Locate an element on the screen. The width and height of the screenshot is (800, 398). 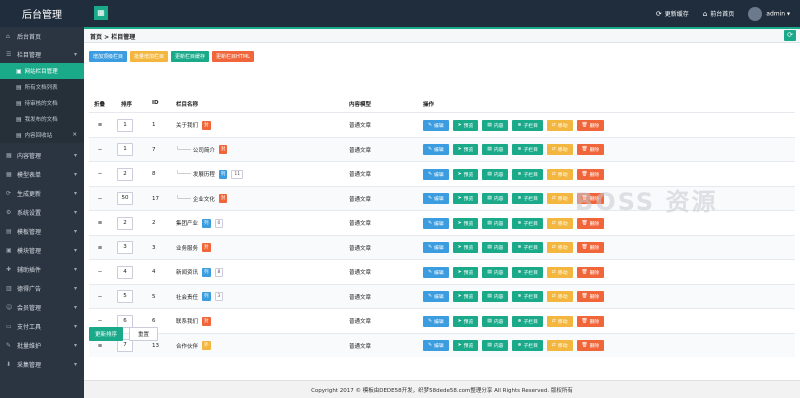
column-name: 联系我们 is located at coordinates (187, 321).